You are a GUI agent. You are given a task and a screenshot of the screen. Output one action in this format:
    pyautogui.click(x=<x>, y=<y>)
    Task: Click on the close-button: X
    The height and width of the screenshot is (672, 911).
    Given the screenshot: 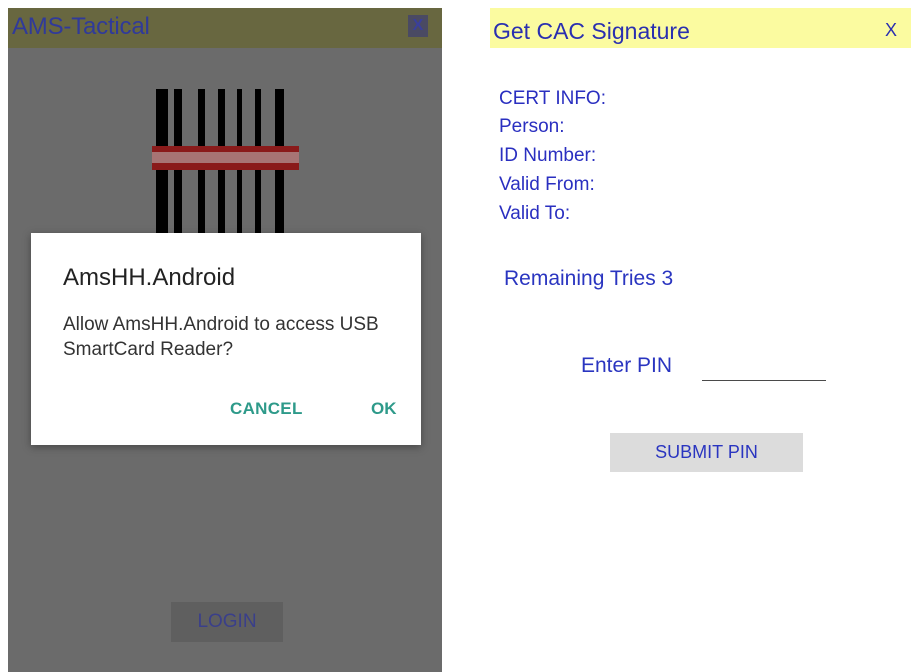 What is the action you would take?
    pyautogui.click(x=891, y=30)
    